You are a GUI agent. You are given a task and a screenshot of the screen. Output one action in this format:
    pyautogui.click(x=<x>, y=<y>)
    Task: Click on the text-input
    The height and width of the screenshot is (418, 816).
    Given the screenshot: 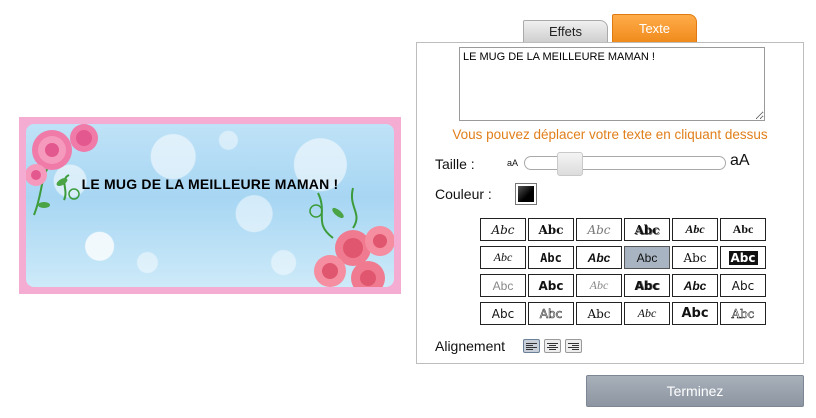 What is the action you would take?
    pyautogui.click(x=612, y=84)
    